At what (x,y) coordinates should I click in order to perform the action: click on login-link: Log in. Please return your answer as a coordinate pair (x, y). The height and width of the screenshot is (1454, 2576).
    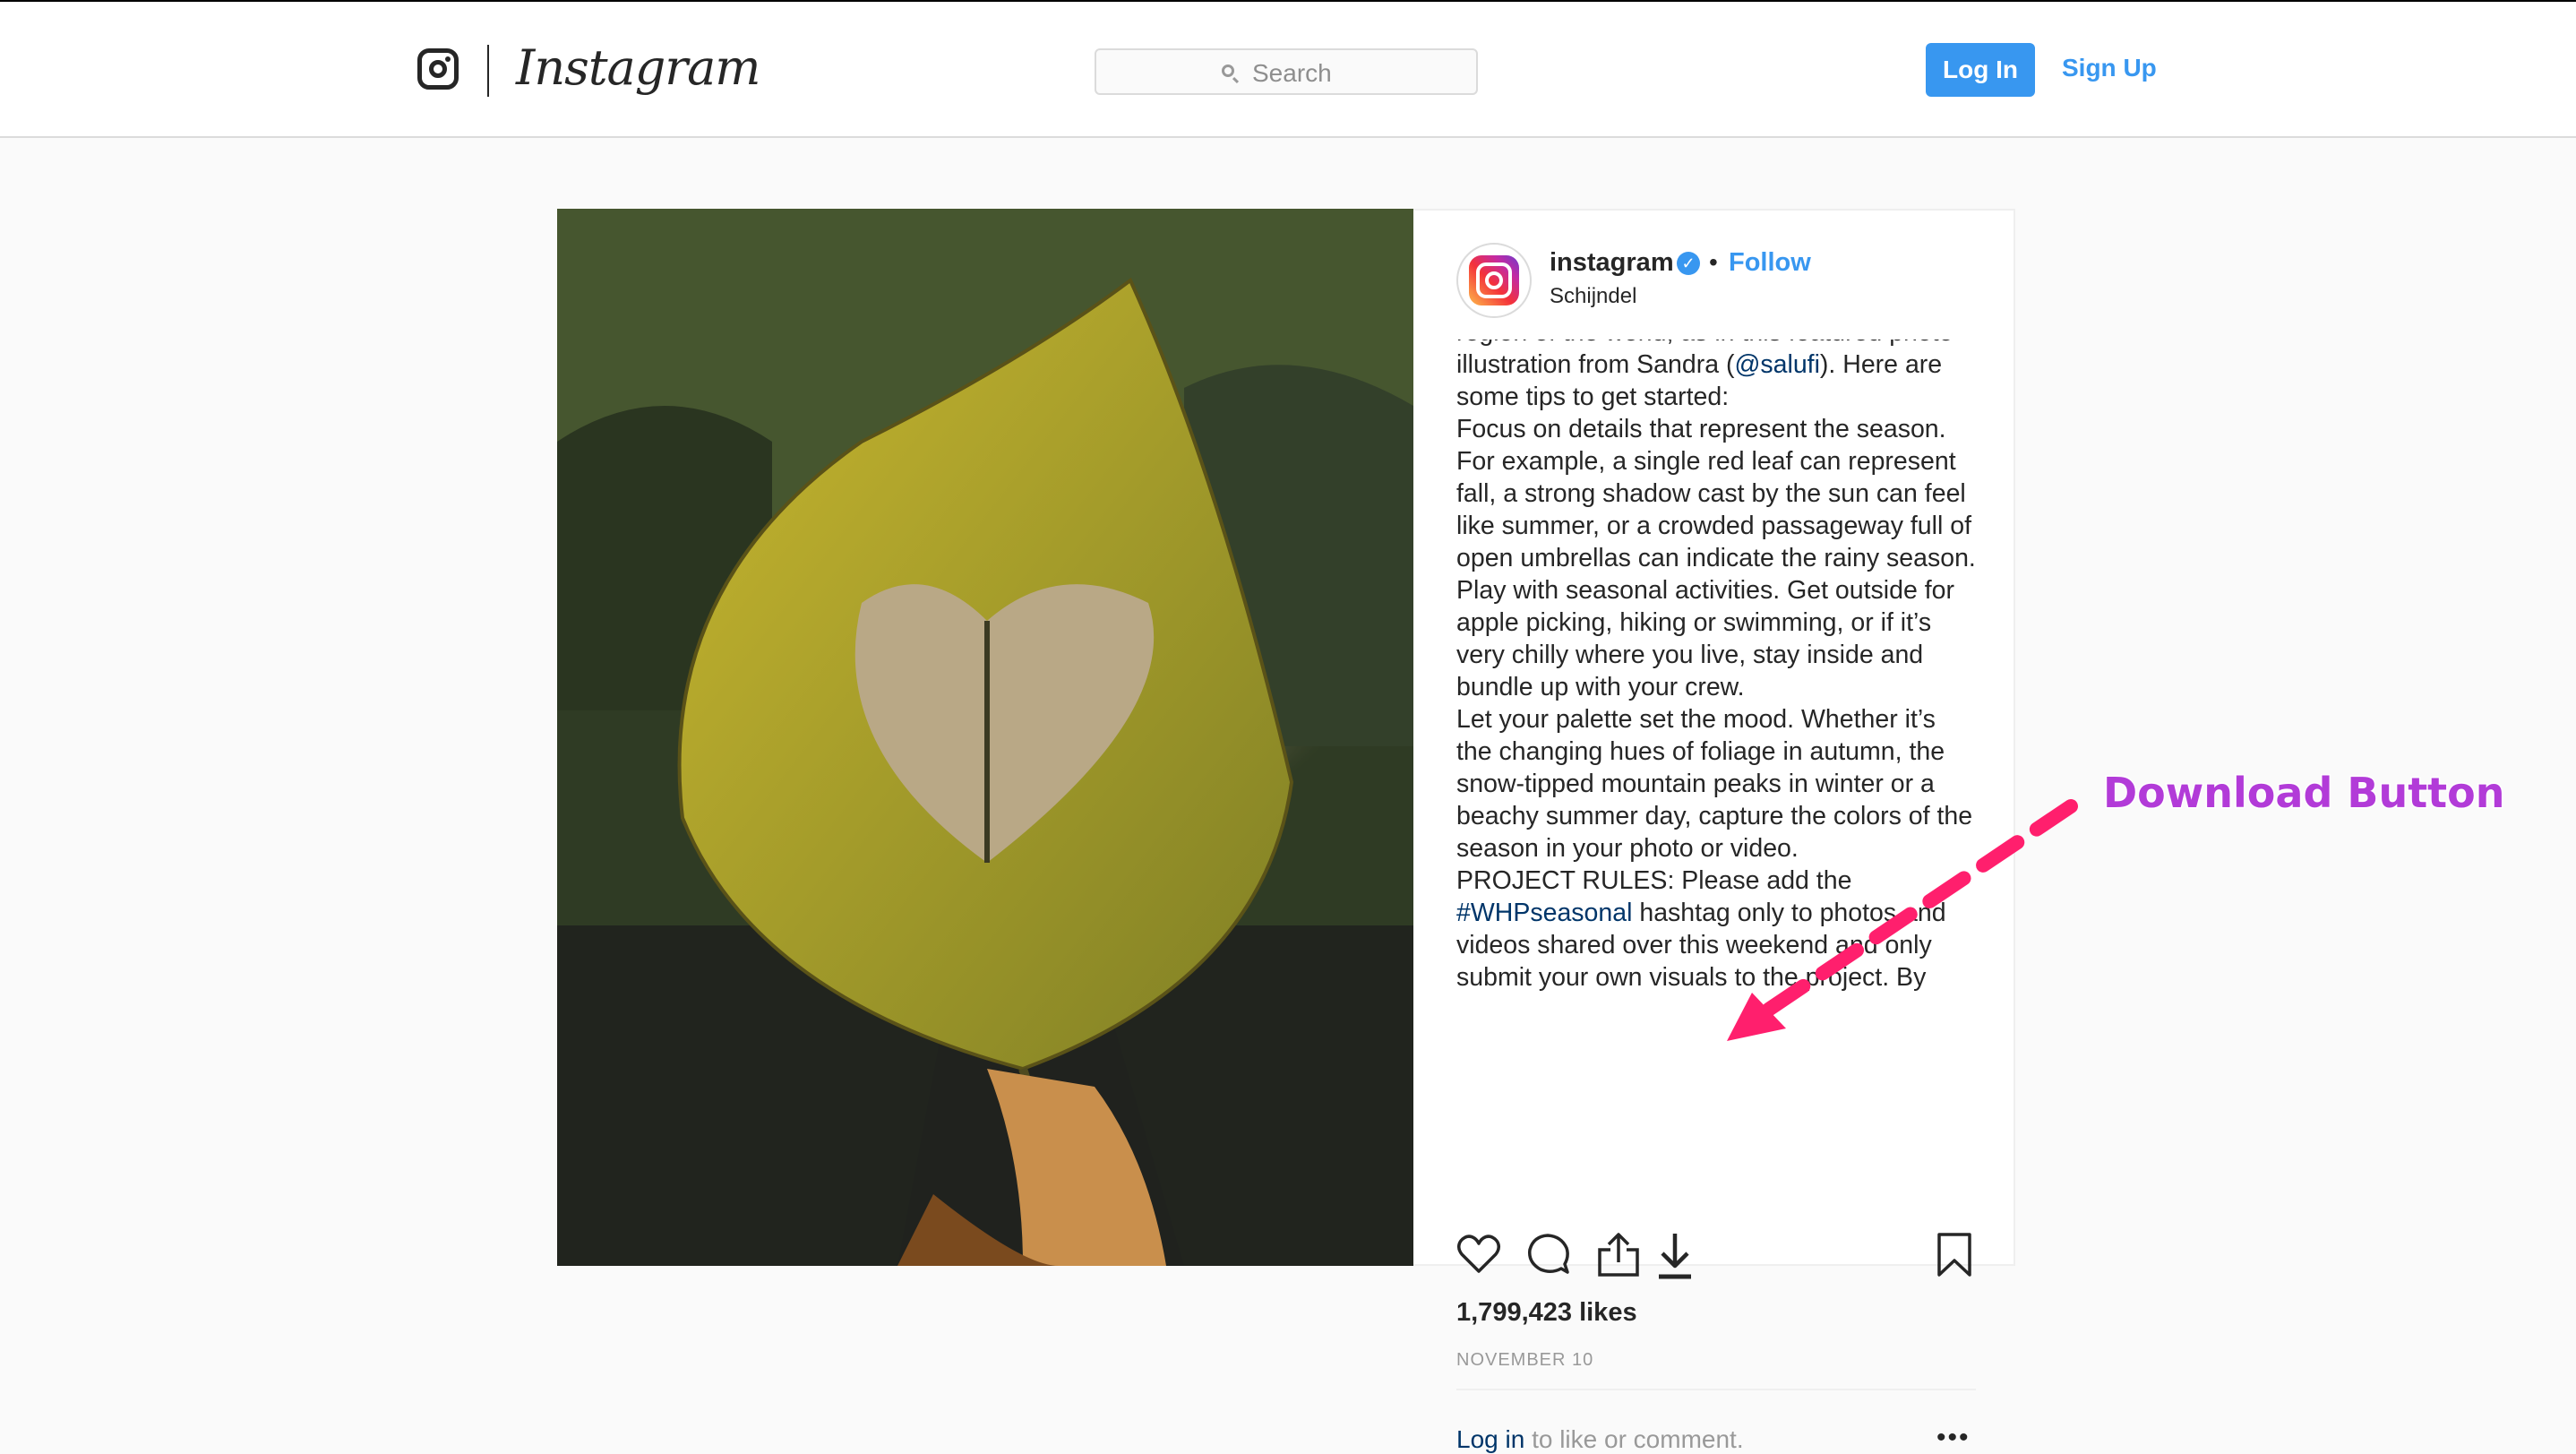
    Looking at the image, I should click on (1490, 1439).